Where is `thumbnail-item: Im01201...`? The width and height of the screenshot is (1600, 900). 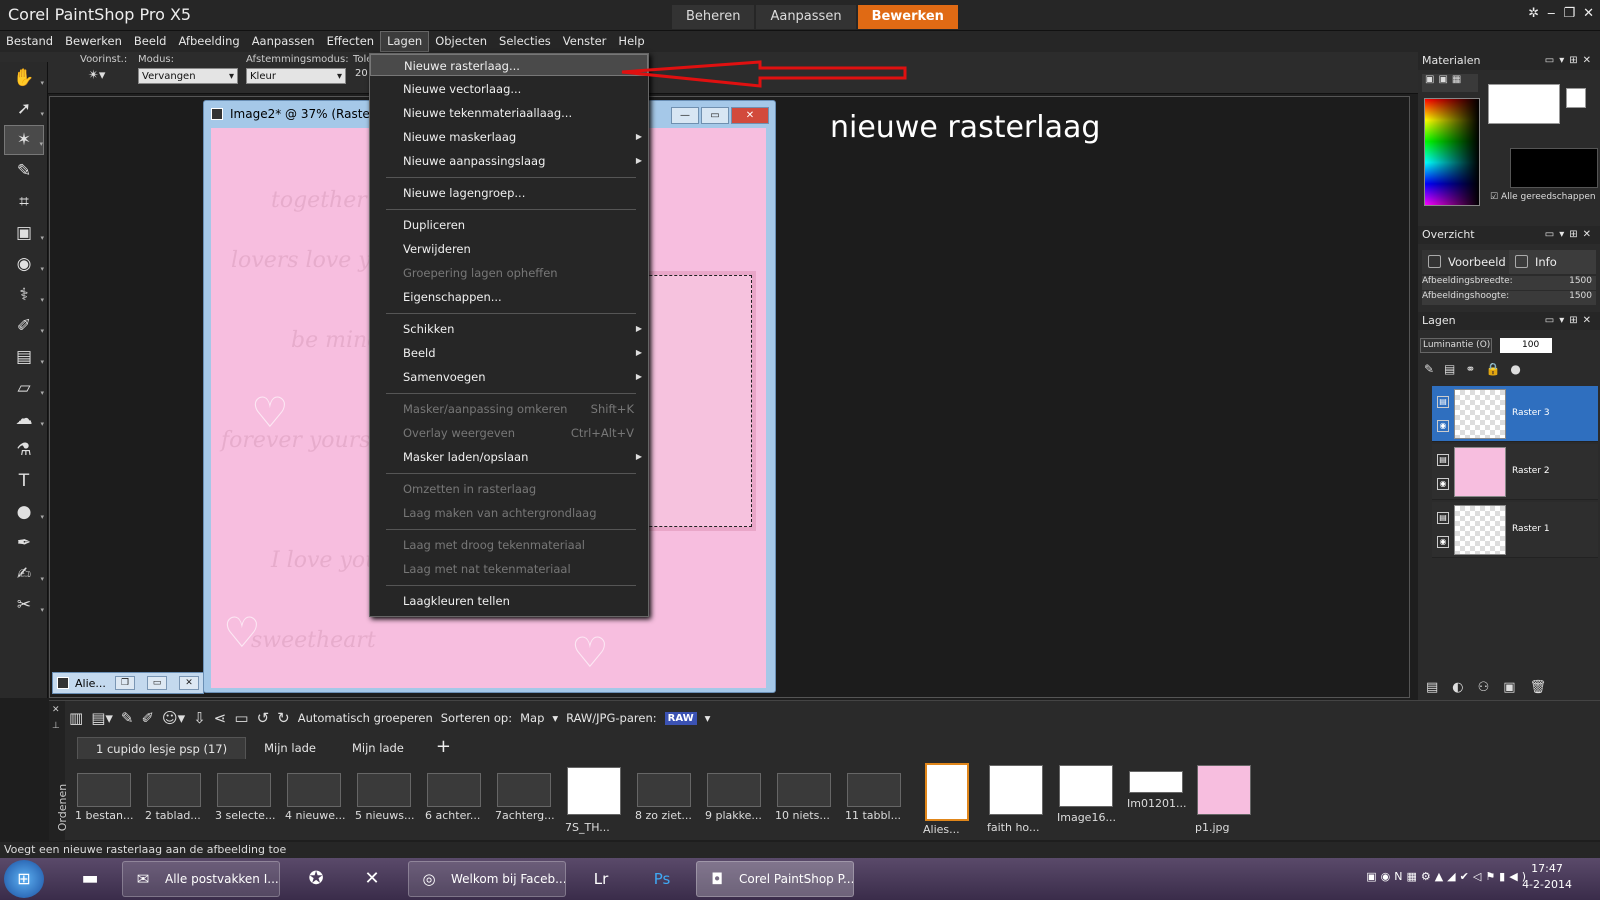
thumbnail-item: Im01201... is located at coordinates (1157, 803).